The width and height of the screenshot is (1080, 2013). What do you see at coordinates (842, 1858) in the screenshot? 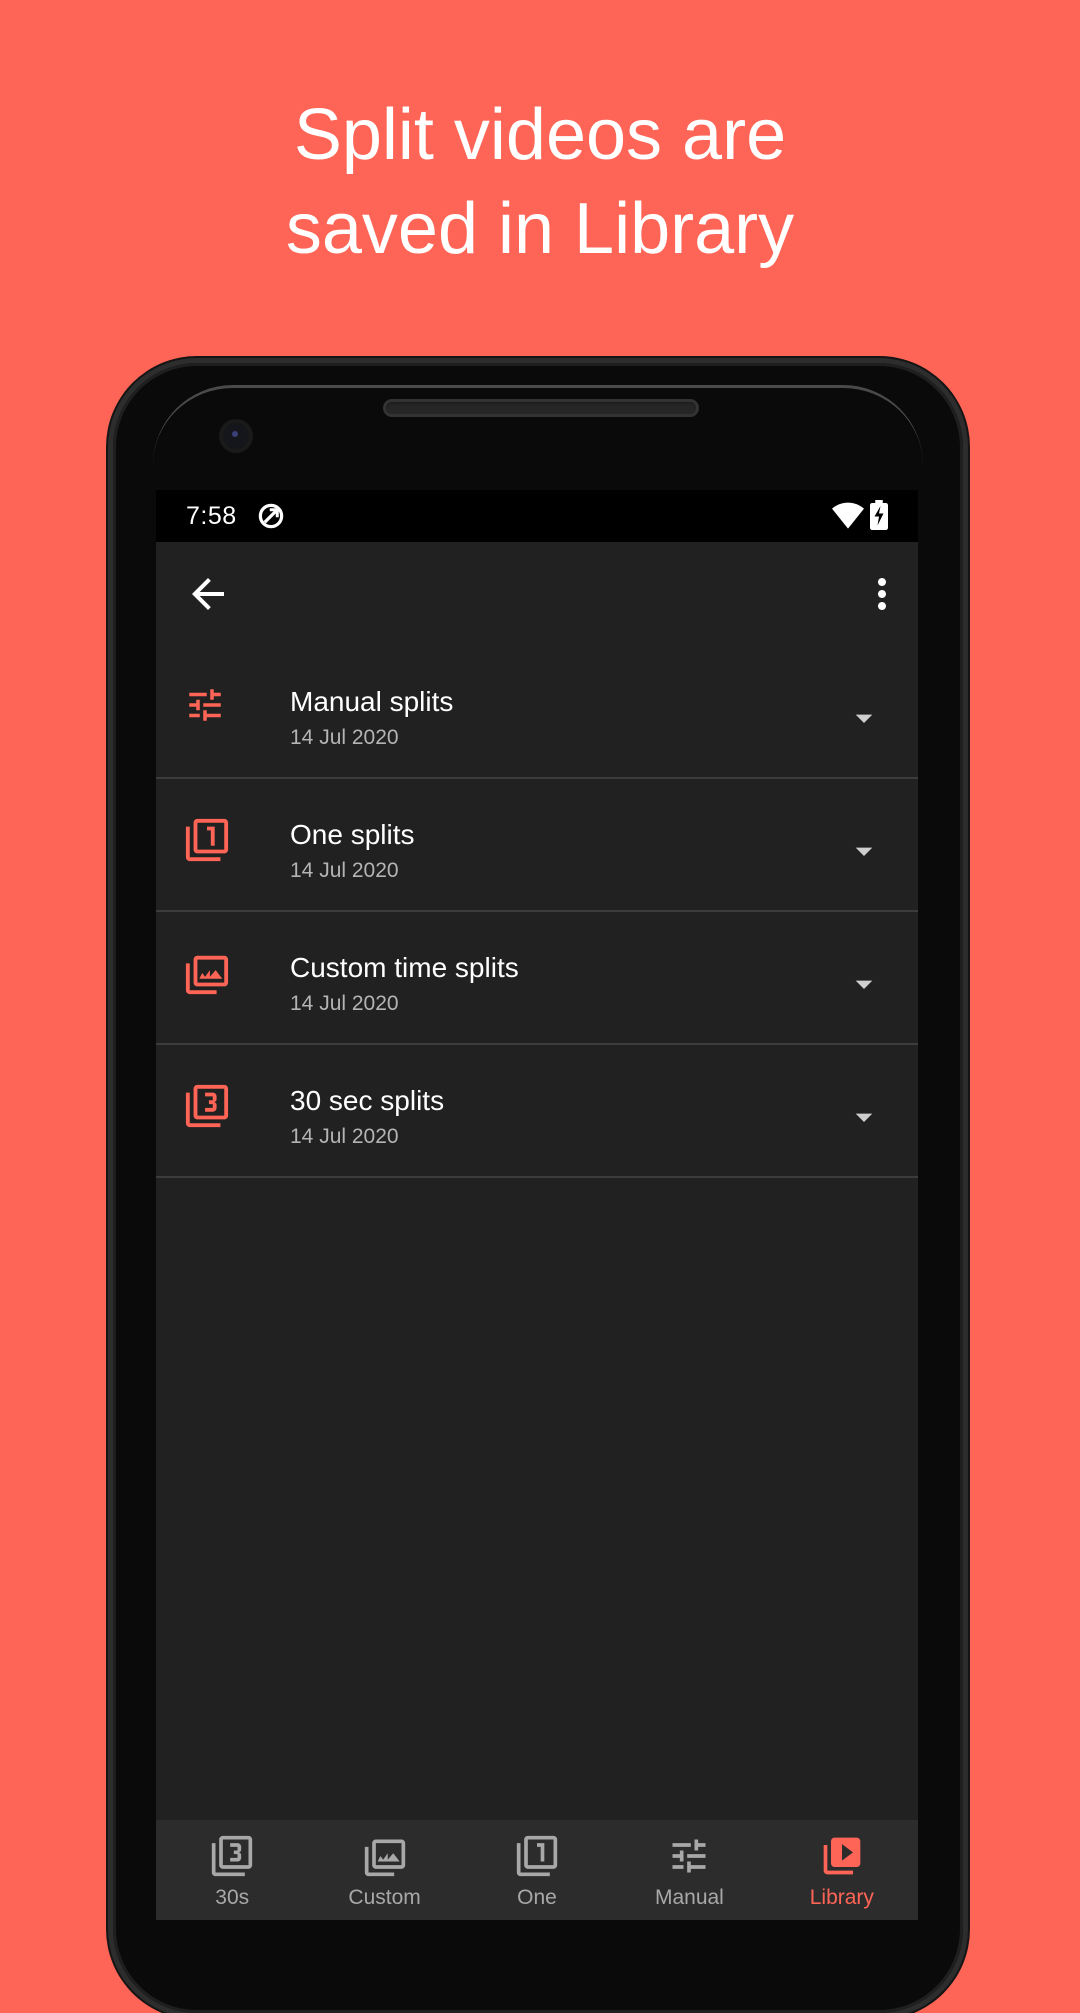
I see `video-library-icon` at bounding box center [842, 1858].